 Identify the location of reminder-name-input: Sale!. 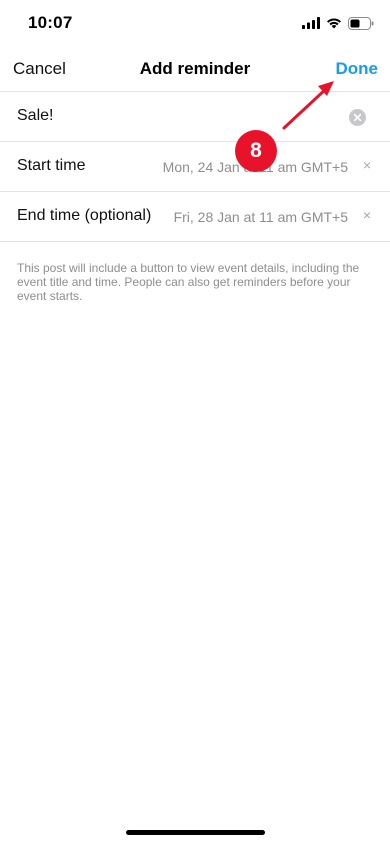
(35, 116).